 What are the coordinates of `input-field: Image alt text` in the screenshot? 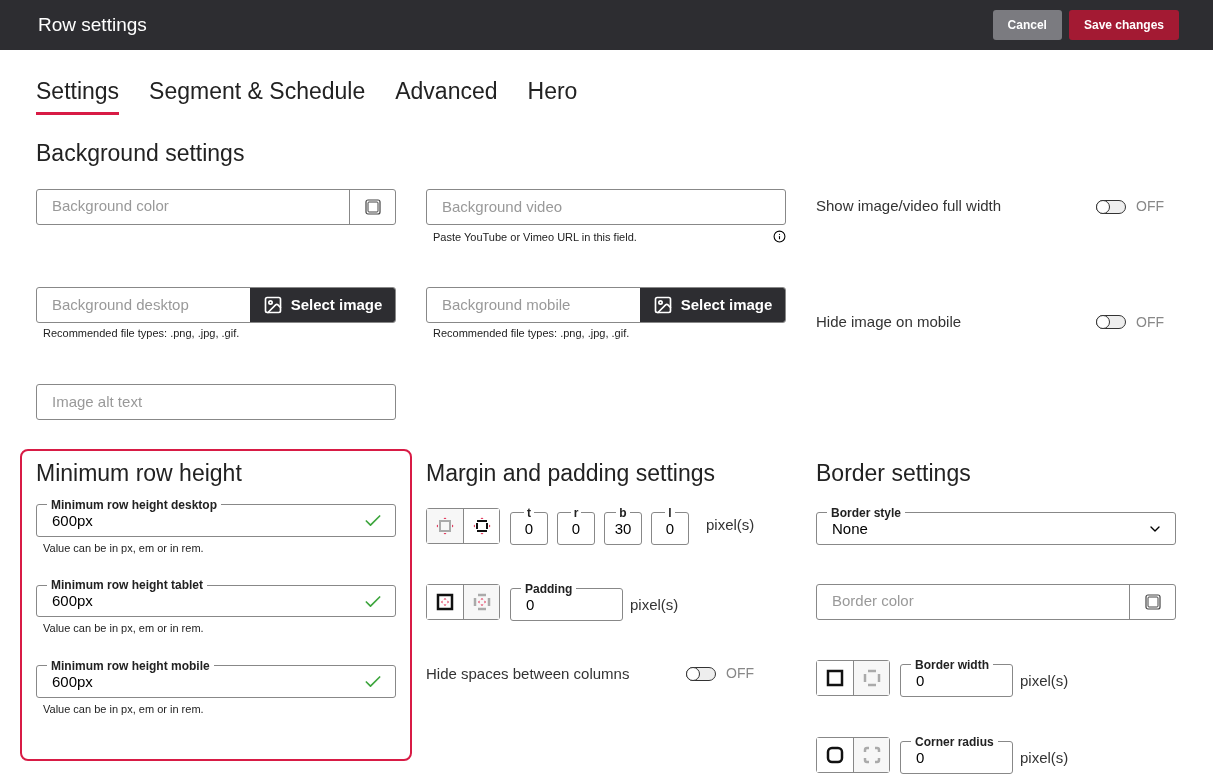 It's located at (216, 401).